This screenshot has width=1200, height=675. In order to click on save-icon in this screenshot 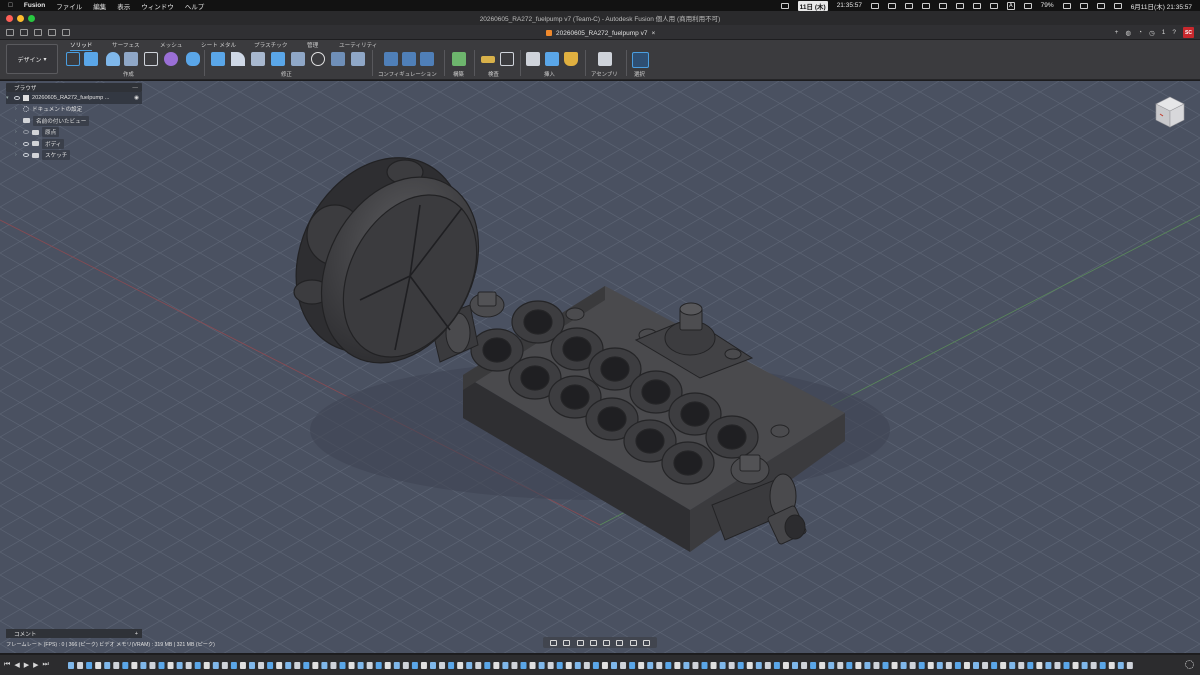, I will do `click(38, 32)`.